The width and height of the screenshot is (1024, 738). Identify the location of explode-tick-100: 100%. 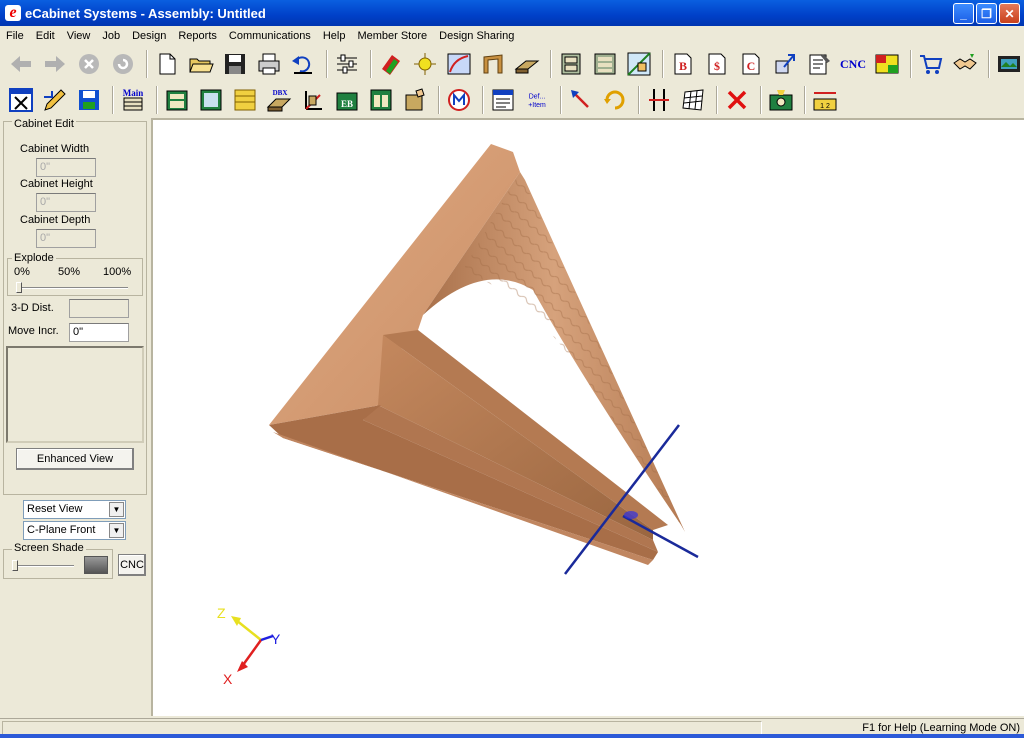
(117, 272).